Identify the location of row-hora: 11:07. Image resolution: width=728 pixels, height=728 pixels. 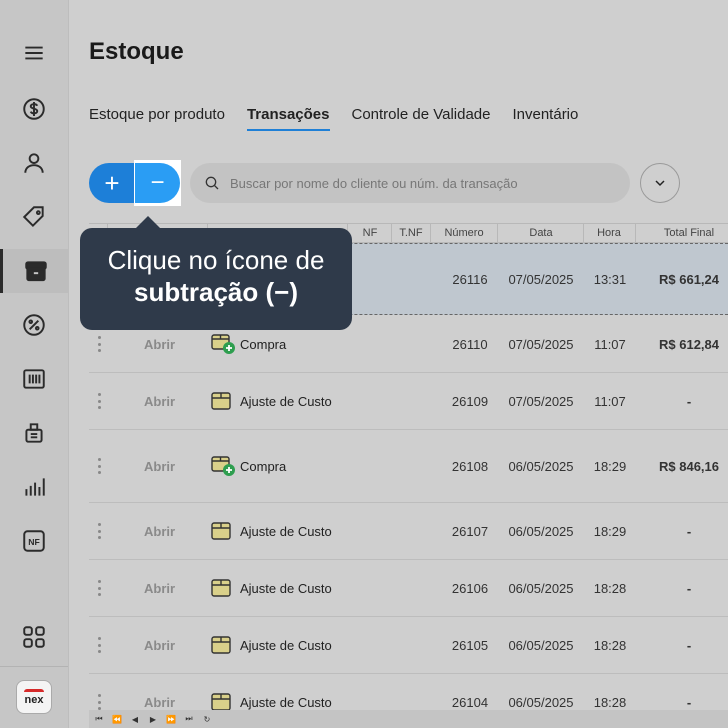
(610, 401).